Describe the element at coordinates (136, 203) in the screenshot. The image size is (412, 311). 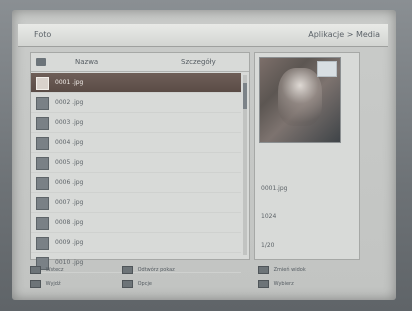
I see `file-row: 0007 .jpg` at that location.